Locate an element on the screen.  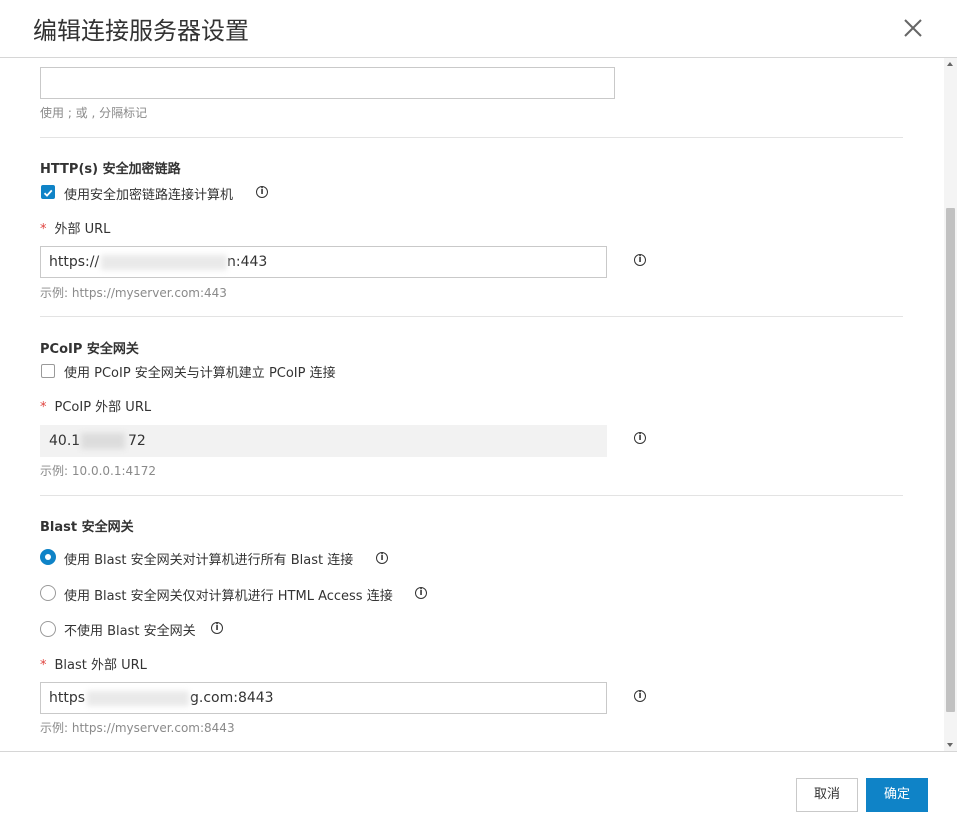
pcoip-url-label: * PCoIP 外部 URL is located at coordinates (95, 405).